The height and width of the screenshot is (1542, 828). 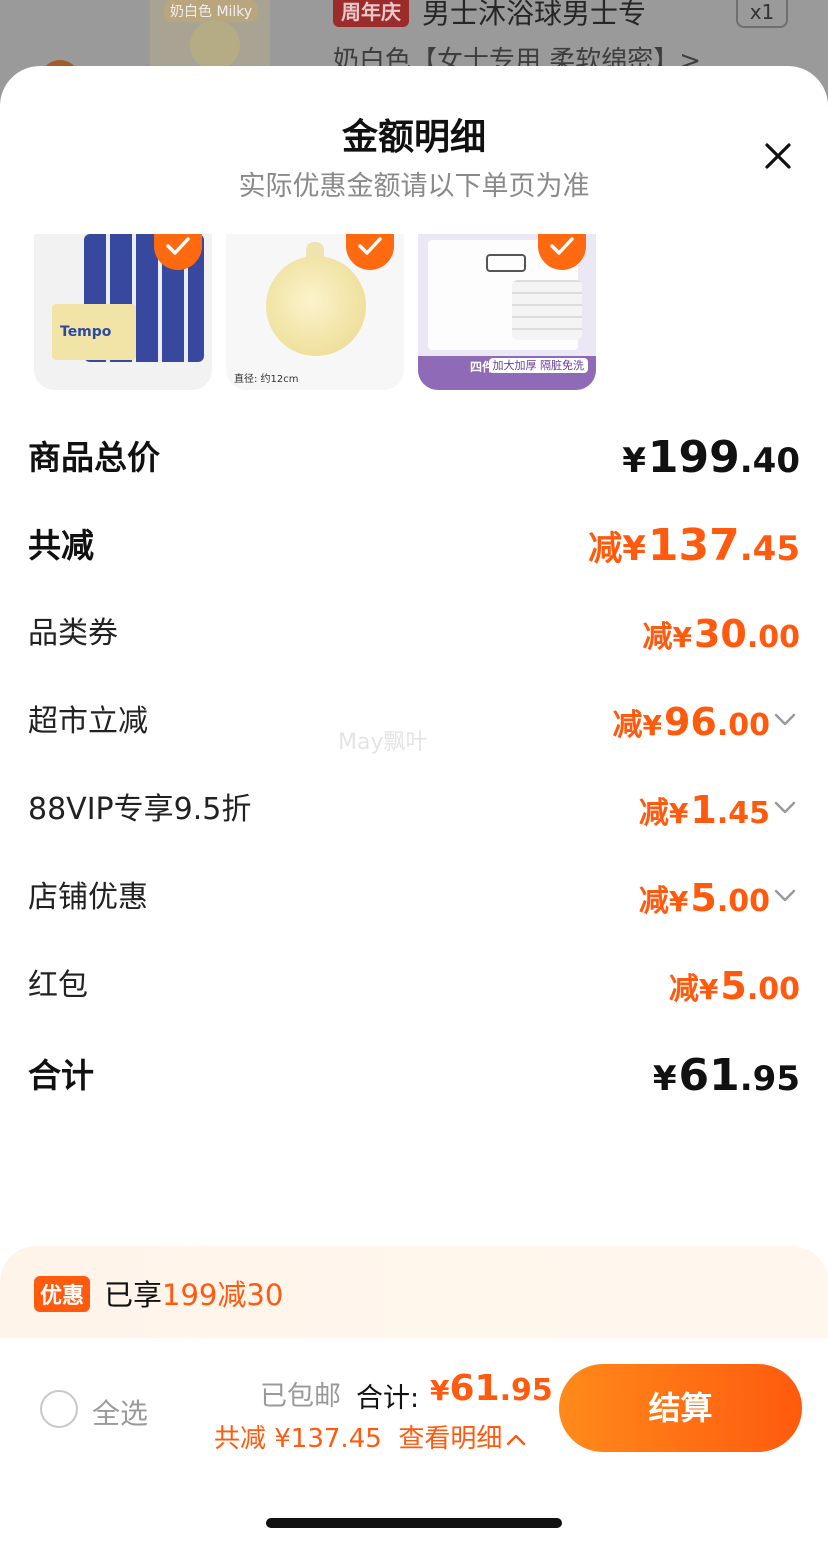 What do you see at coordinates (762, 14) in the screenshot?
I see `background-quantity: x1` at bounding box center [762, 14].